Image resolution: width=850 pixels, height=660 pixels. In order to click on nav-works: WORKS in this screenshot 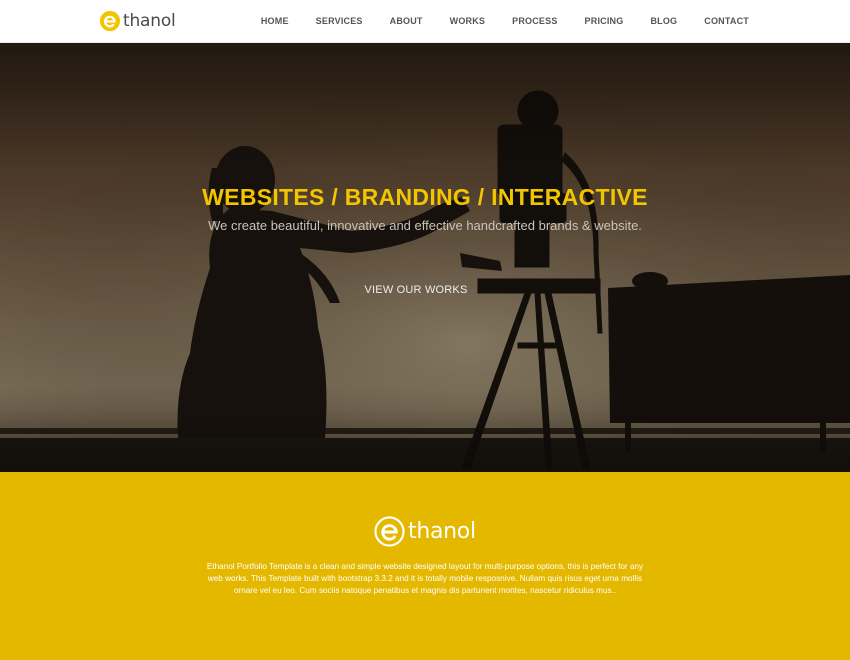, I will do `click(454, 21)`.